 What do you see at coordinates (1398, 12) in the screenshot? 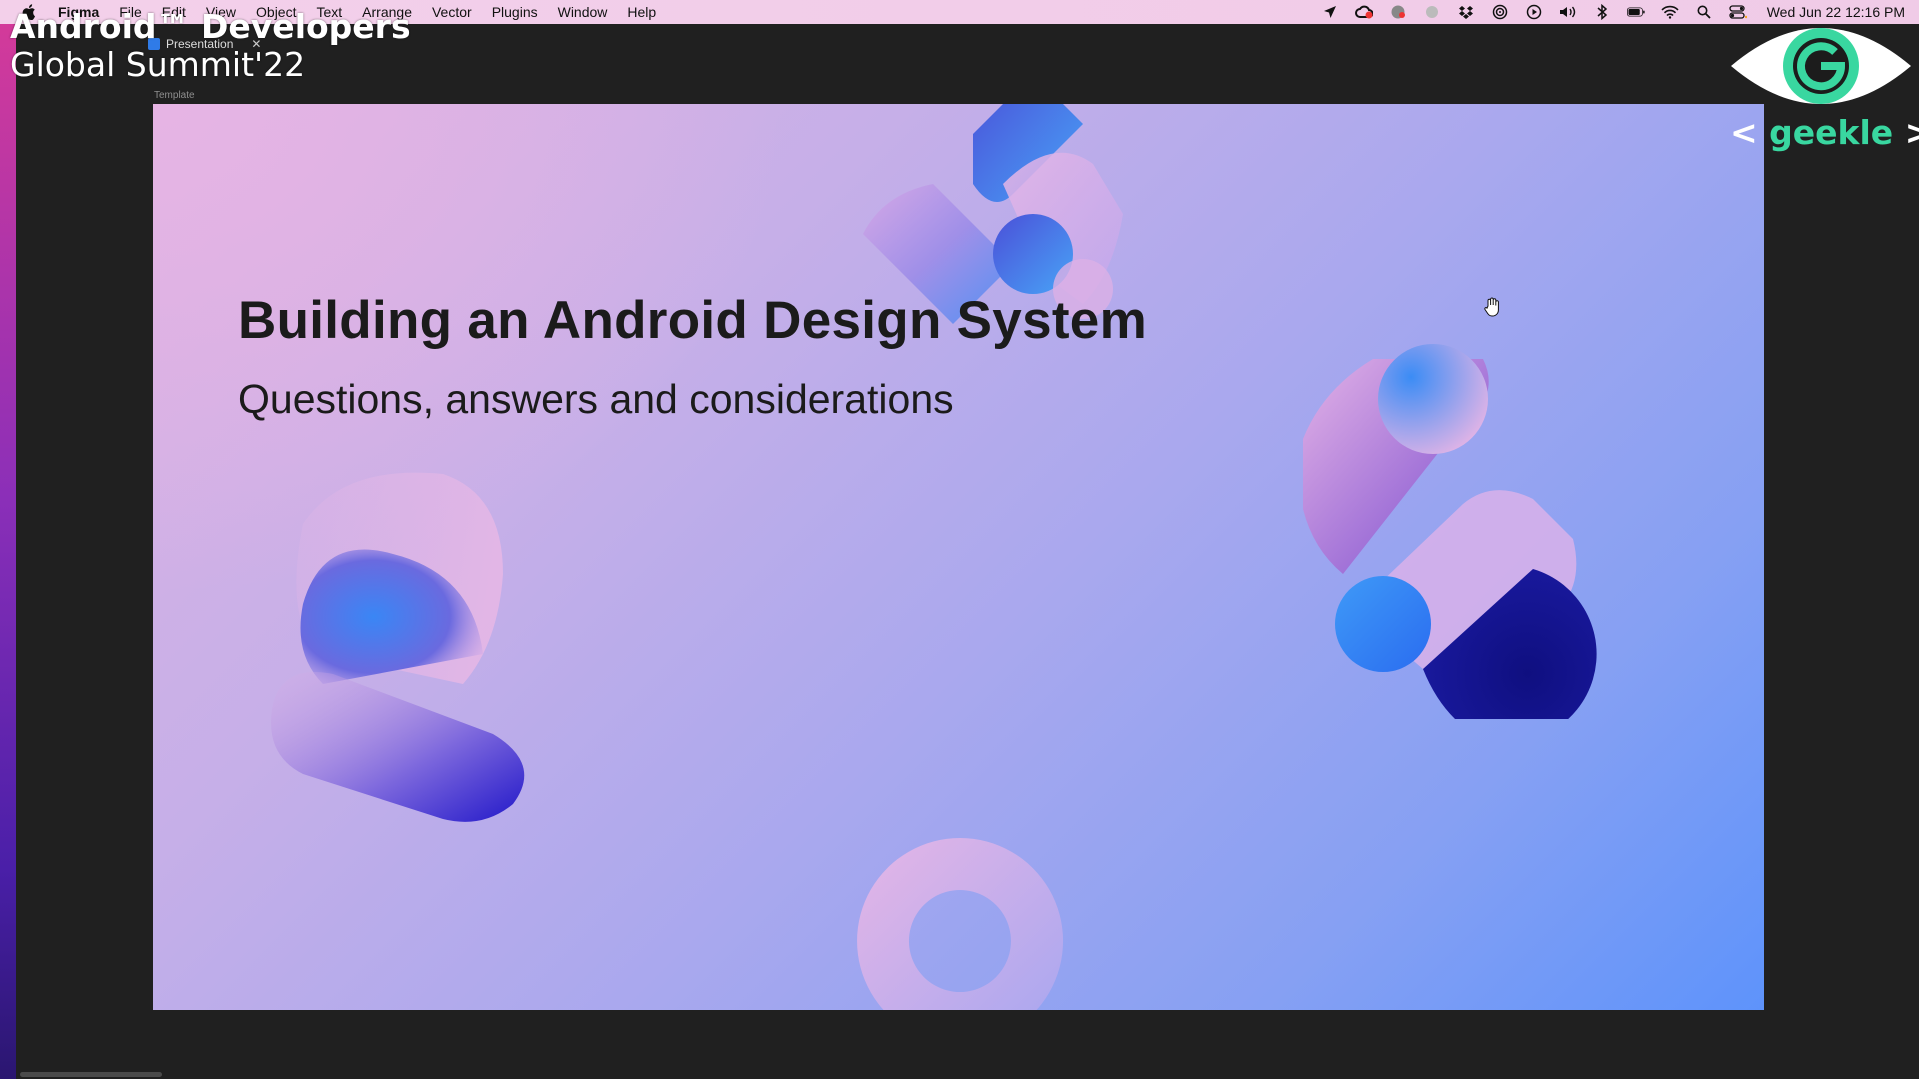
I see `vpn-icon` at bounding box center [1398, 12].